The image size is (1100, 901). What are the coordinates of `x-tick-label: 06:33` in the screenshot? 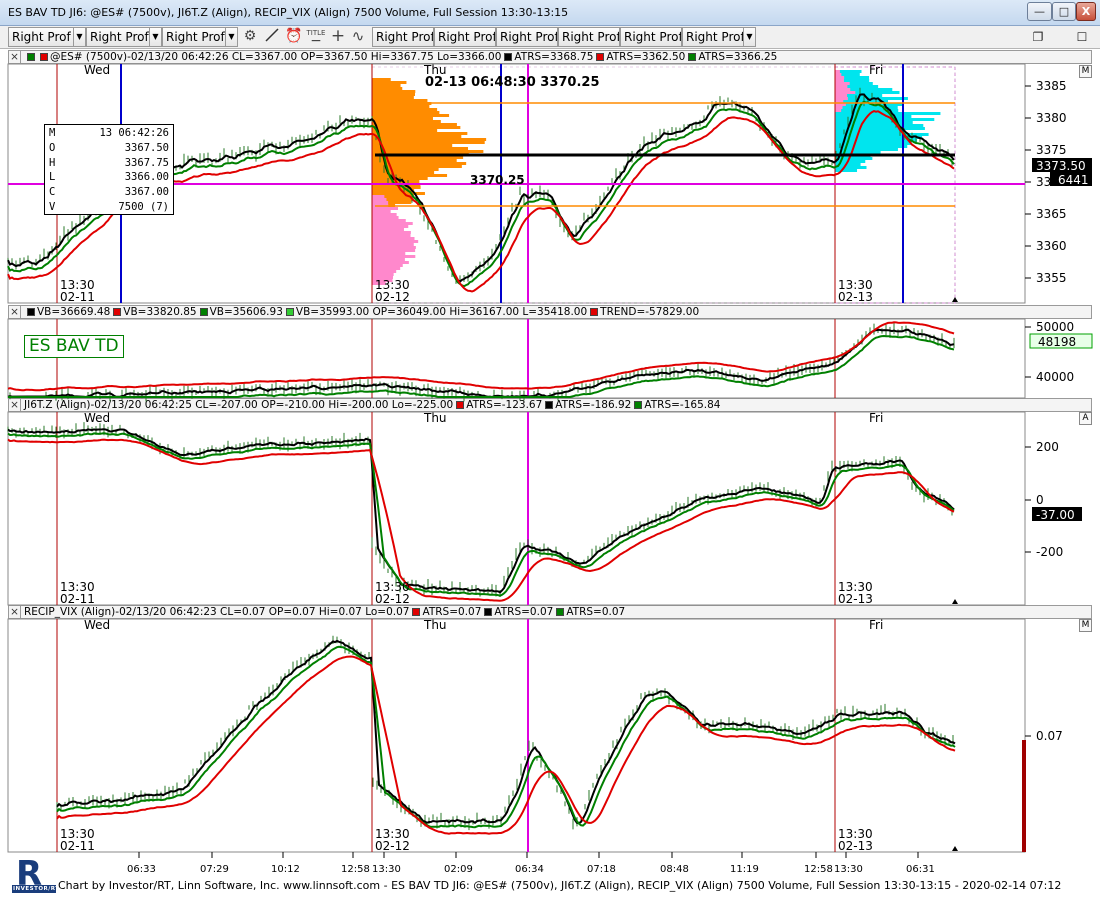 It's located at (141, 869).